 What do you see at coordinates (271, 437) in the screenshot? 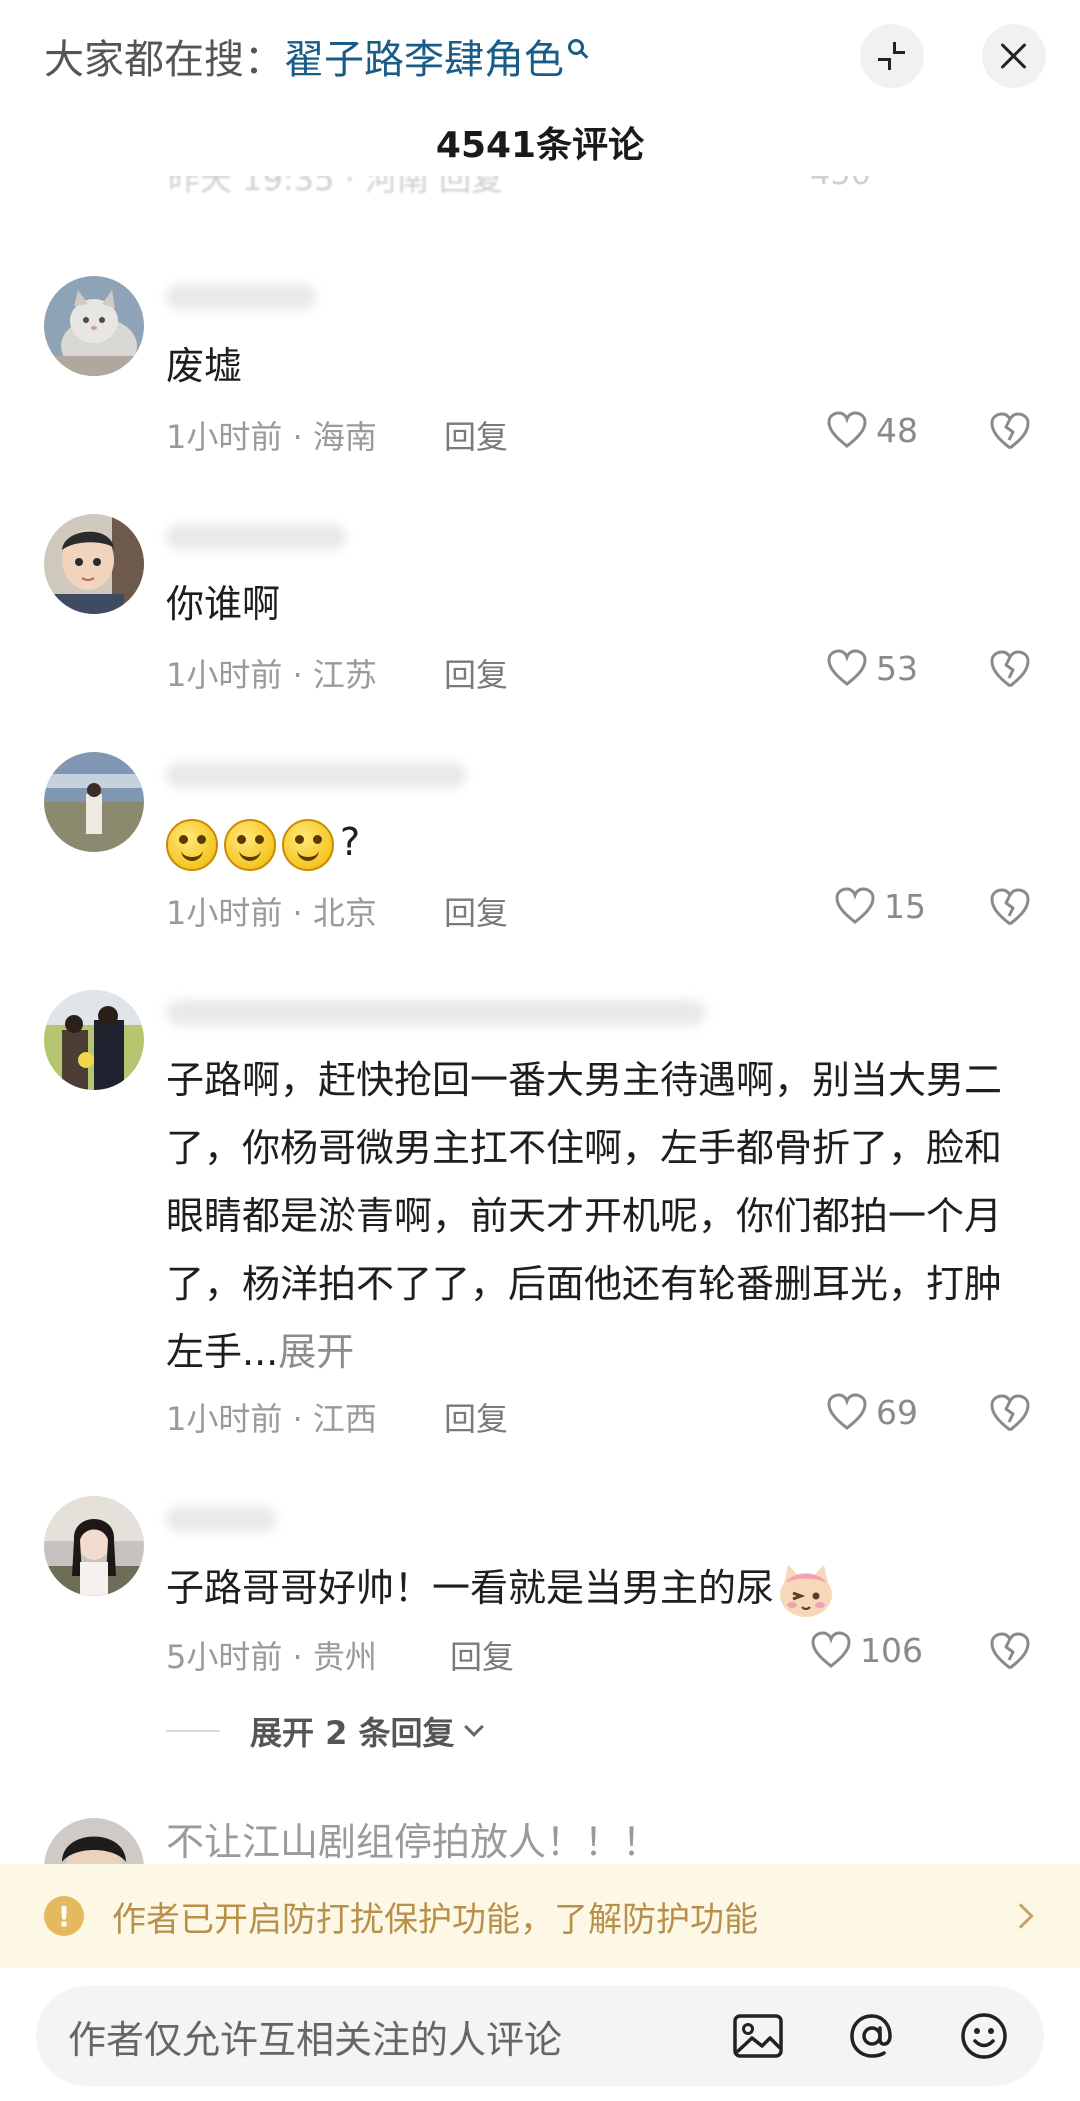
I see `comment-meta: 1小时前 · 海南` at bounding box center [271, 437].